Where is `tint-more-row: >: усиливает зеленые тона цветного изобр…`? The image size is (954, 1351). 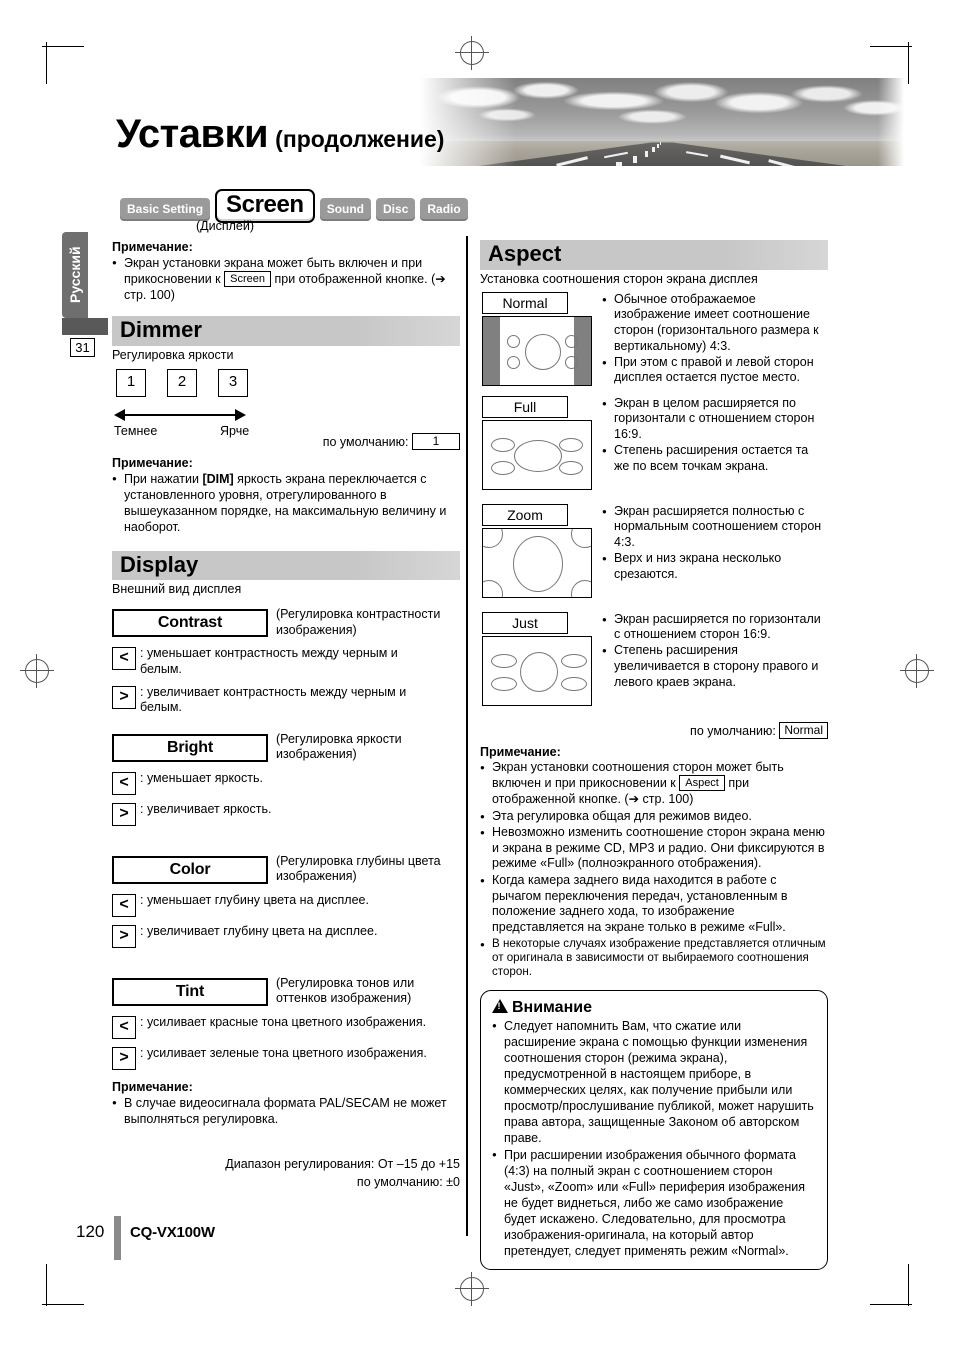
tint-more-row: >: усиливает зеленые тона цветного изобр… is located at coordinates (286, 1058).